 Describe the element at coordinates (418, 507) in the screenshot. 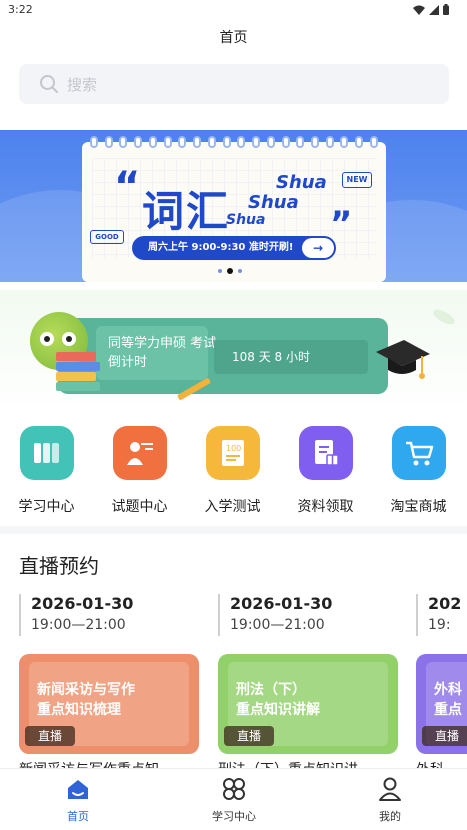

I see `quick-label: 淘宝商城` at that location.